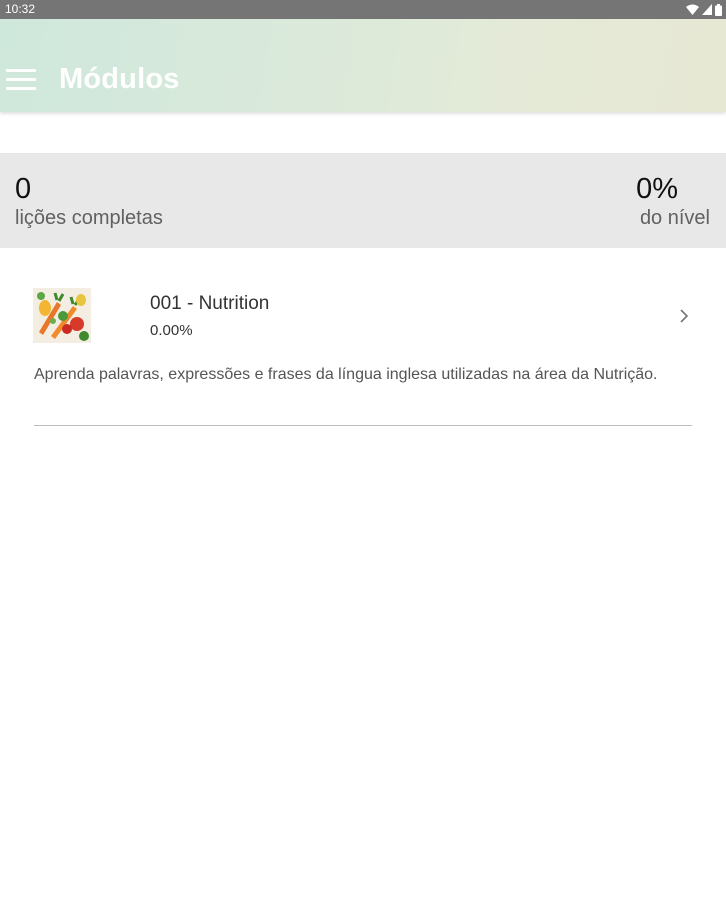 Image resolution: width=726 pixels, height=900 pixels. What do you see at coordinates (657, 189) in the screenshot?
I see `level-percent-value: 0%` at bounding box center [657, 189].